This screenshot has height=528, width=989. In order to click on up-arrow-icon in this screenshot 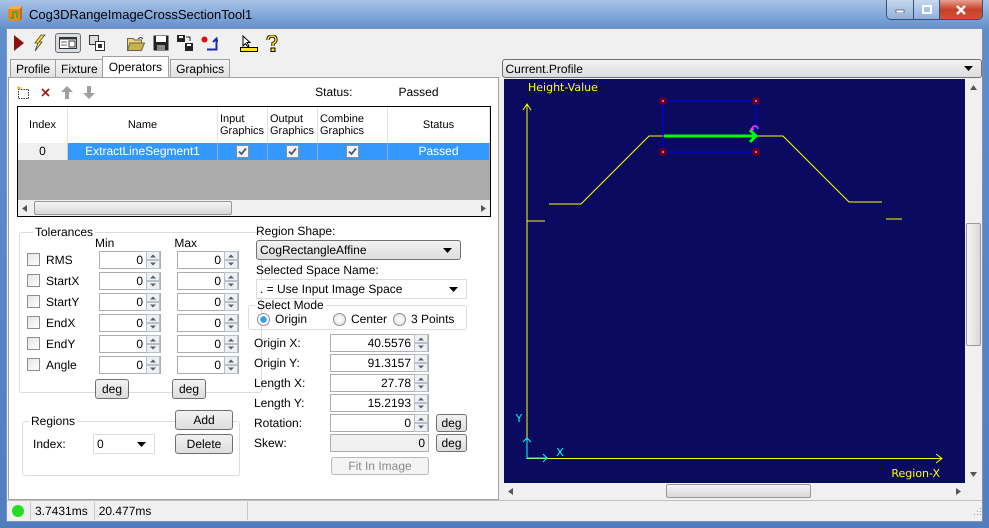, I will do `click(973, 87)`.